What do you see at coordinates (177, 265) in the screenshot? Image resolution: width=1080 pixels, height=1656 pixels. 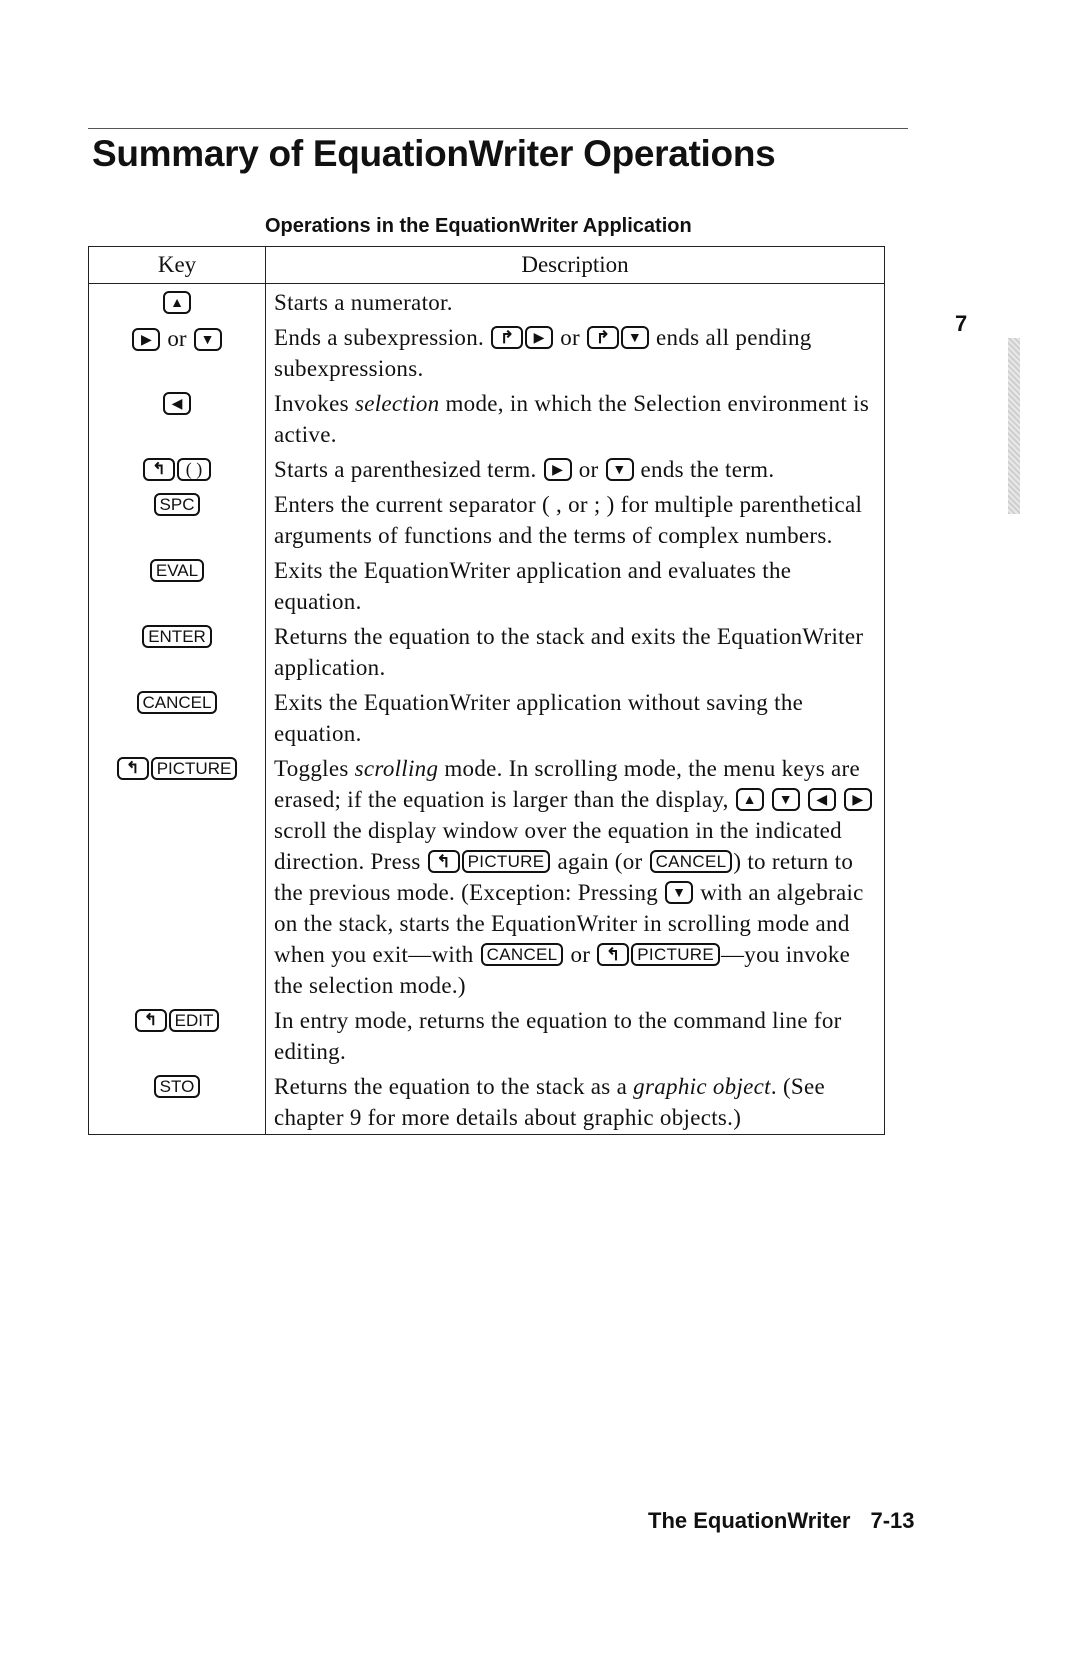 I see `header-key: Key` at bounding box center [177, 265].